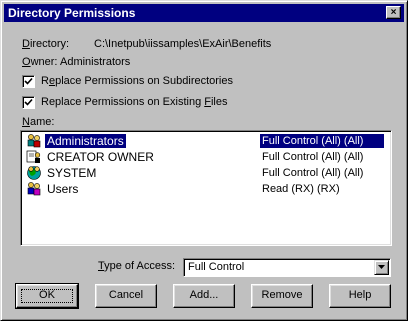  I want to click on replace-files-label: Replace Permissions on Existing Files, so click(134, 102).